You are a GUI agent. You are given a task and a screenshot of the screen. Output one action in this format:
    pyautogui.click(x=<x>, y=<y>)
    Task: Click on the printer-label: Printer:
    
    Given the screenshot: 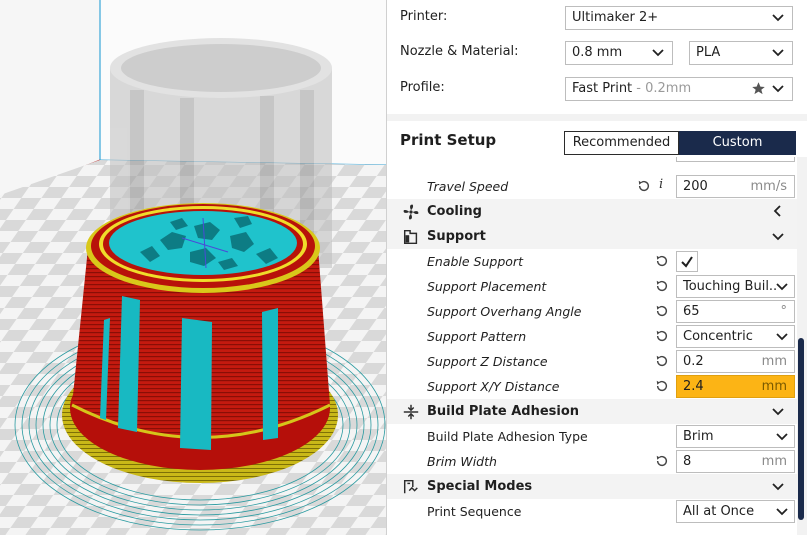 What is the action you would take?
    pyautogui.click(x=424, y=16)
    